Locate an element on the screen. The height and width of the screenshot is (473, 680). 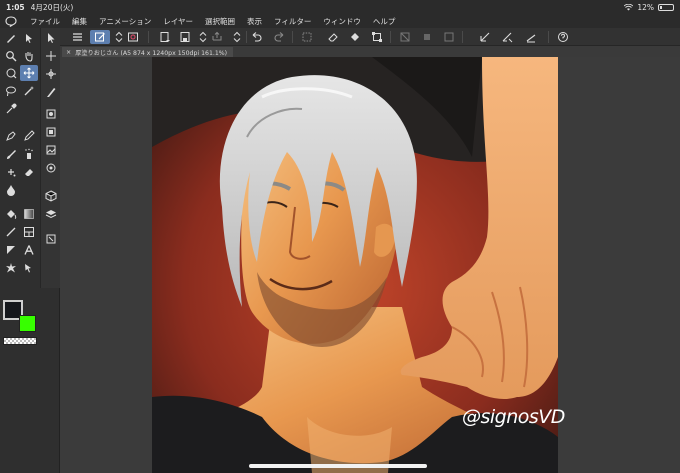
snap-special-ruler-icon is located at coordinates (507, 37).